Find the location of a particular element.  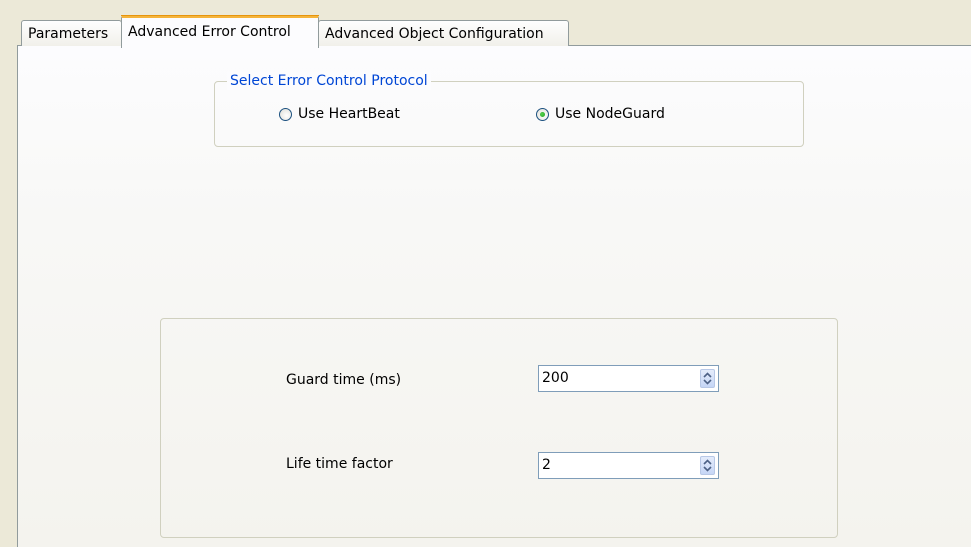

tab-advanced-object-configuration: Advanced Object Configuration is located at coordinates (443, 33).